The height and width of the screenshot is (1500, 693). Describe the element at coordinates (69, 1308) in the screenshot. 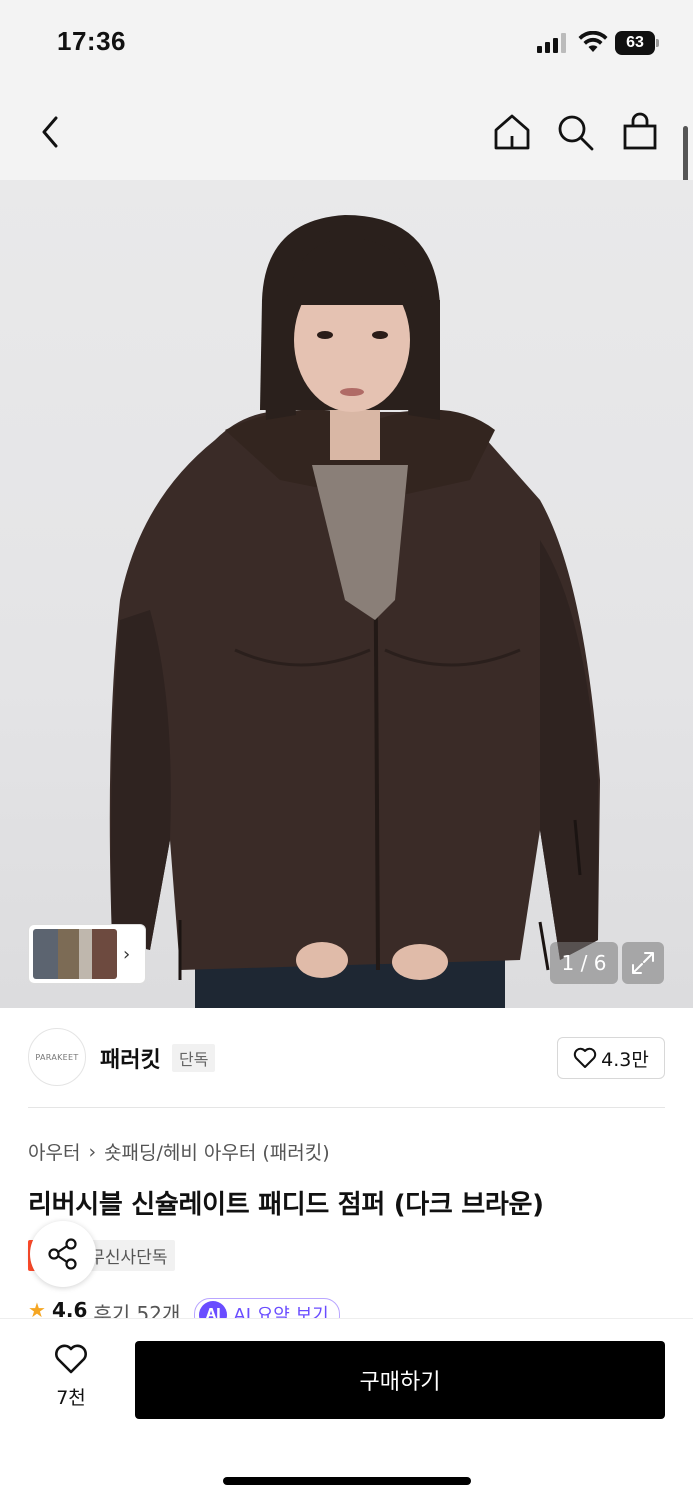

I see `rating-value: 4.6` at that location.